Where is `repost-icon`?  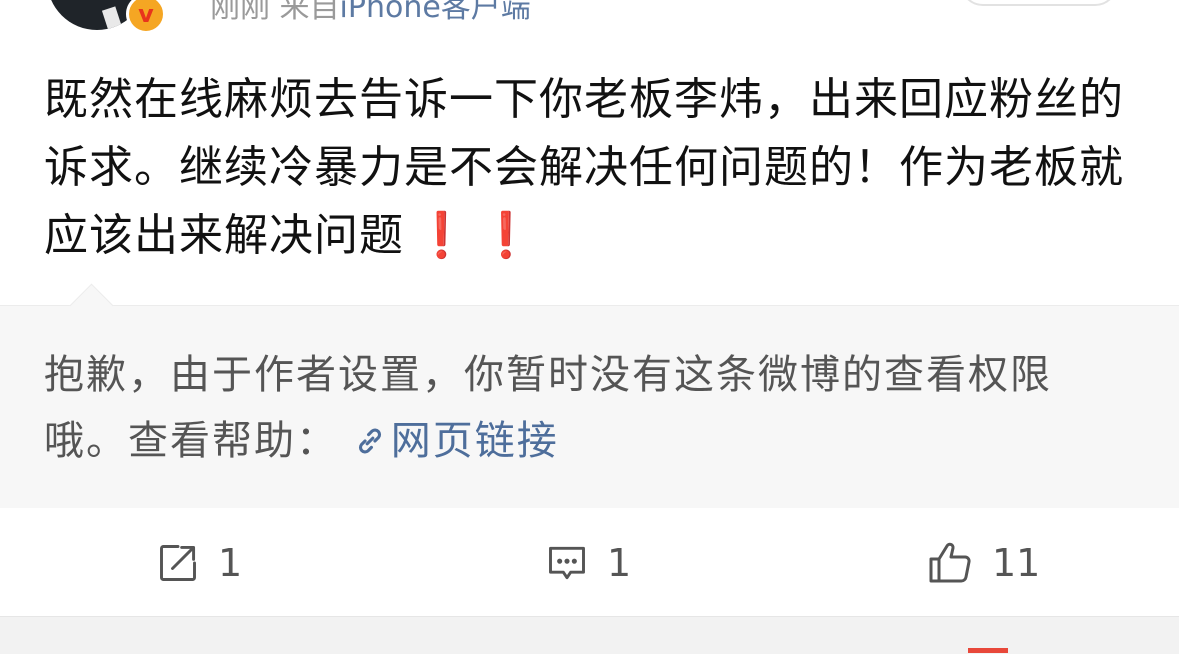 repost-icon is located at coordinates (178, 563).